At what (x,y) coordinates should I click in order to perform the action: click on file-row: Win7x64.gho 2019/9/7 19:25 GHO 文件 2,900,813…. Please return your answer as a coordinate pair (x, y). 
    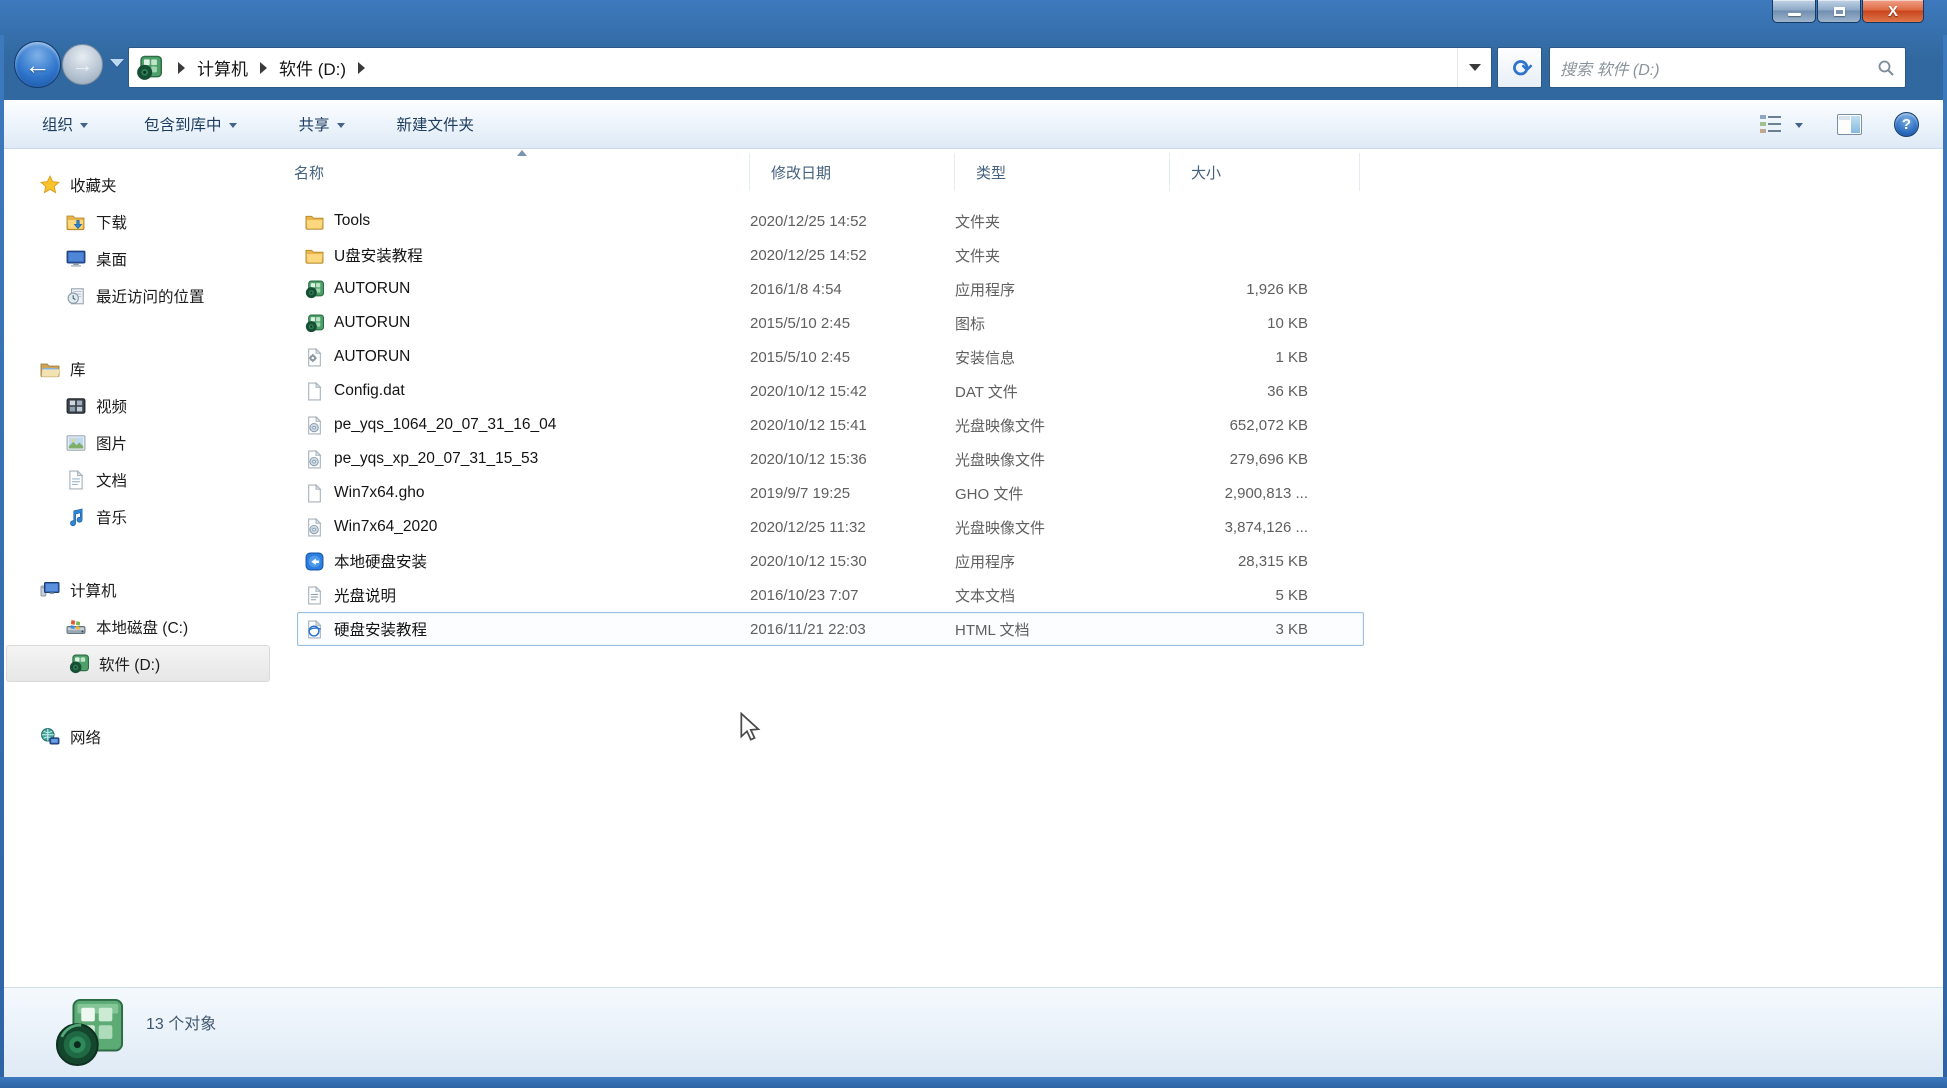
    Looking at the image, I should click on (830, 493).